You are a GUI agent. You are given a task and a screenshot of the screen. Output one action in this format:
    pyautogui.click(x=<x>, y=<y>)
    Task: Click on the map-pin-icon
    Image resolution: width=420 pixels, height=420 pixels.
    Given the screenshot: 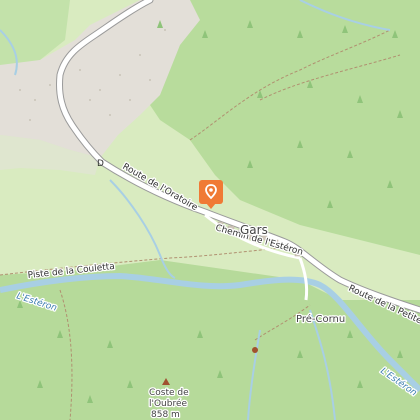 What is the action you would take?
    pyautogui.click(x=211, y=194)
    